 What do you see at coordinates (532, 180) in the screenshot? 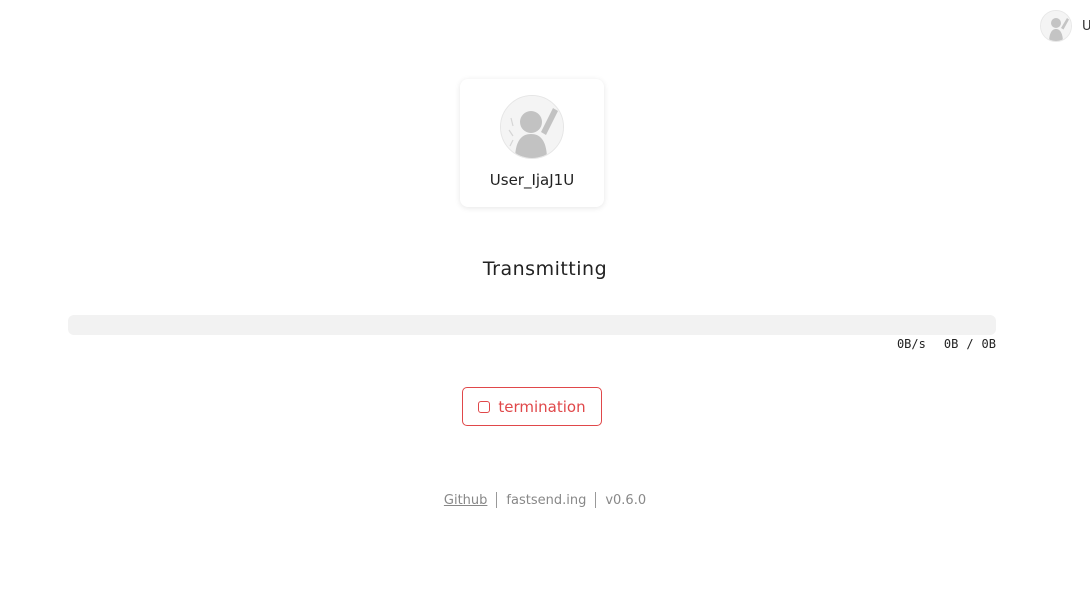
I see `peer-name: User_IjaJ1U` at bounding box center [532, 180].